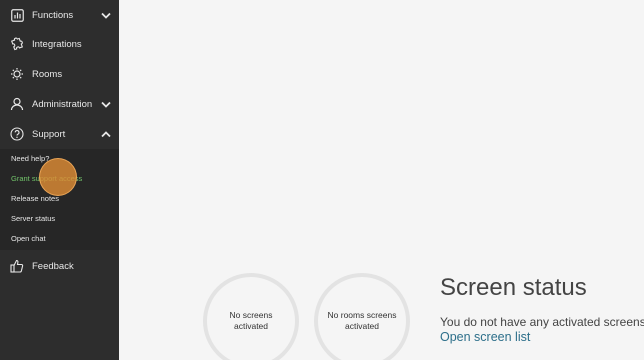  I want to click on submenu-item-open-chat: Open chat, so click(28, 238).